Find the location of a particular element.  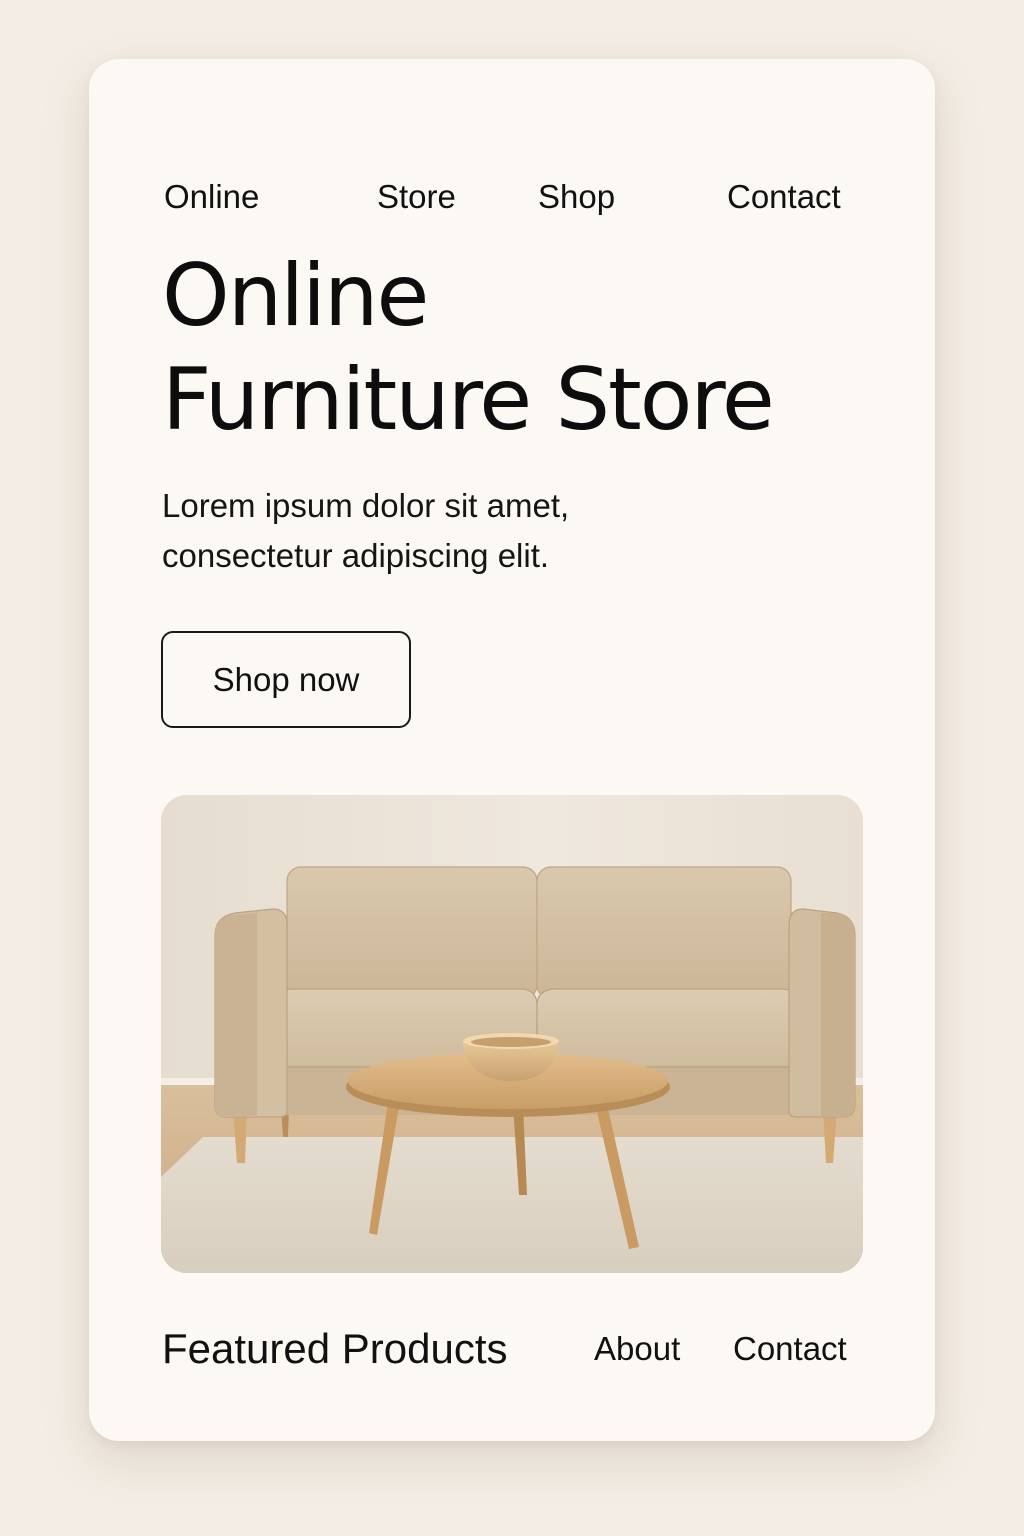

shop-now-button: Shop now is located at coordinates (286, 679).